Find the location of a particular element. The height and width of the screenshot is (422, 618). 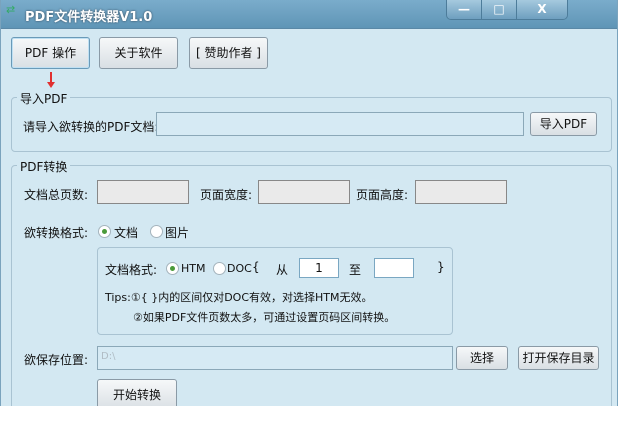

save-path-input: D:\ is located at coordinates (275, 358).